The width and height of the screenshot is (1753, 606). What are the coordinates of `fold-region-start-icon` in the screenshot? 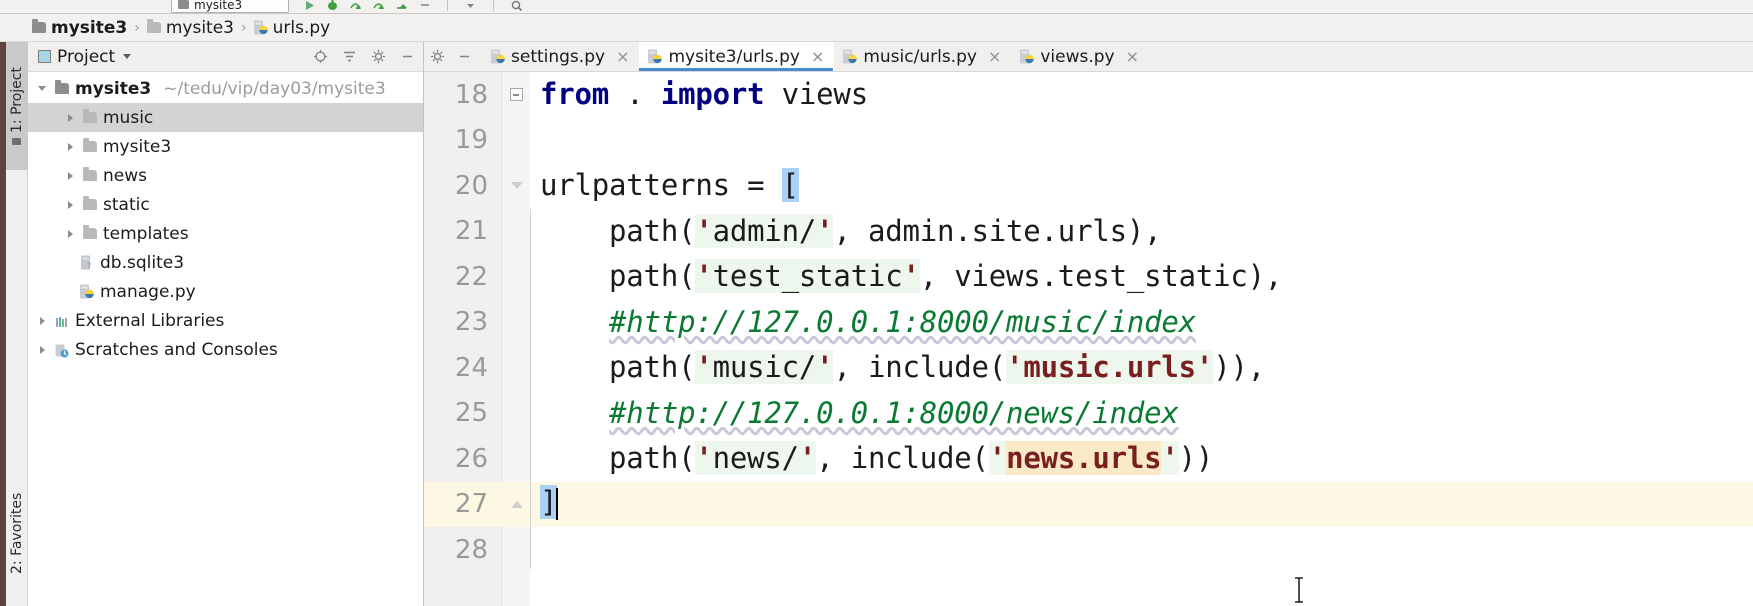 It's located at (516, 185).